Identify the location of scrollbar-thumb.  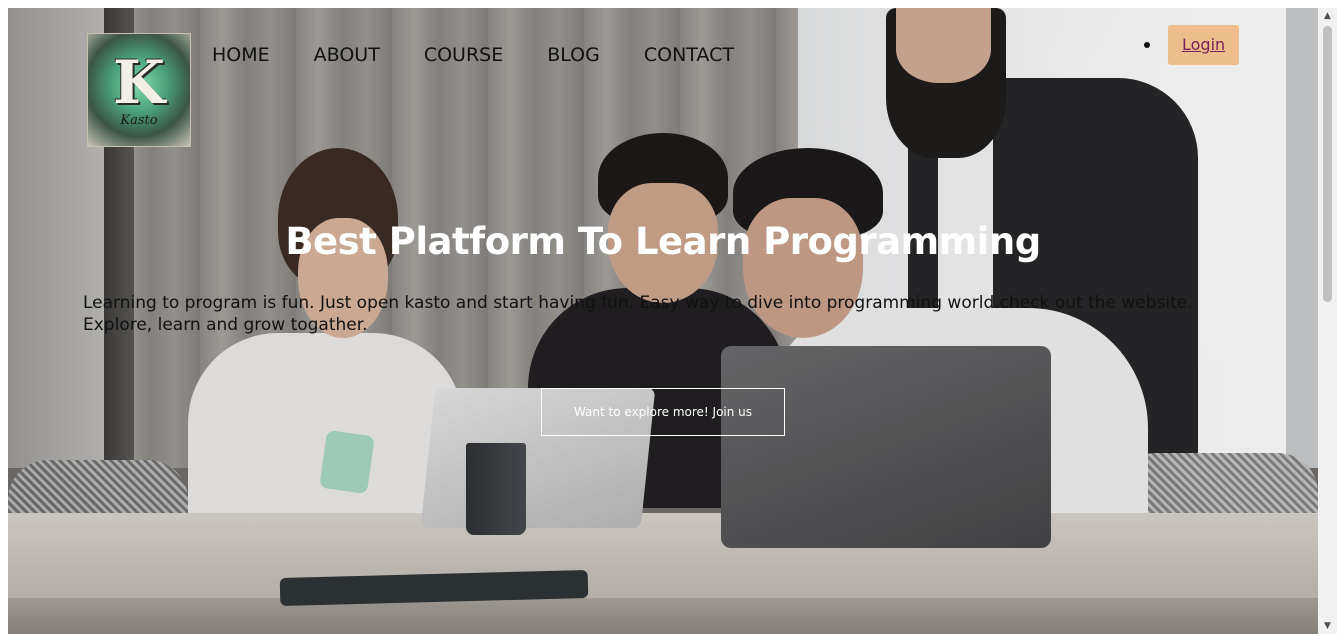
(1327, 164).